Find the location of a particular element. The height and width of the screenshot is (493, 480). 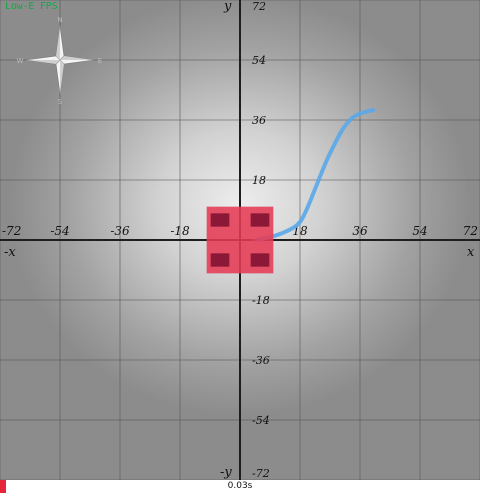

path-trace-line is located at coordinates (315, 175).